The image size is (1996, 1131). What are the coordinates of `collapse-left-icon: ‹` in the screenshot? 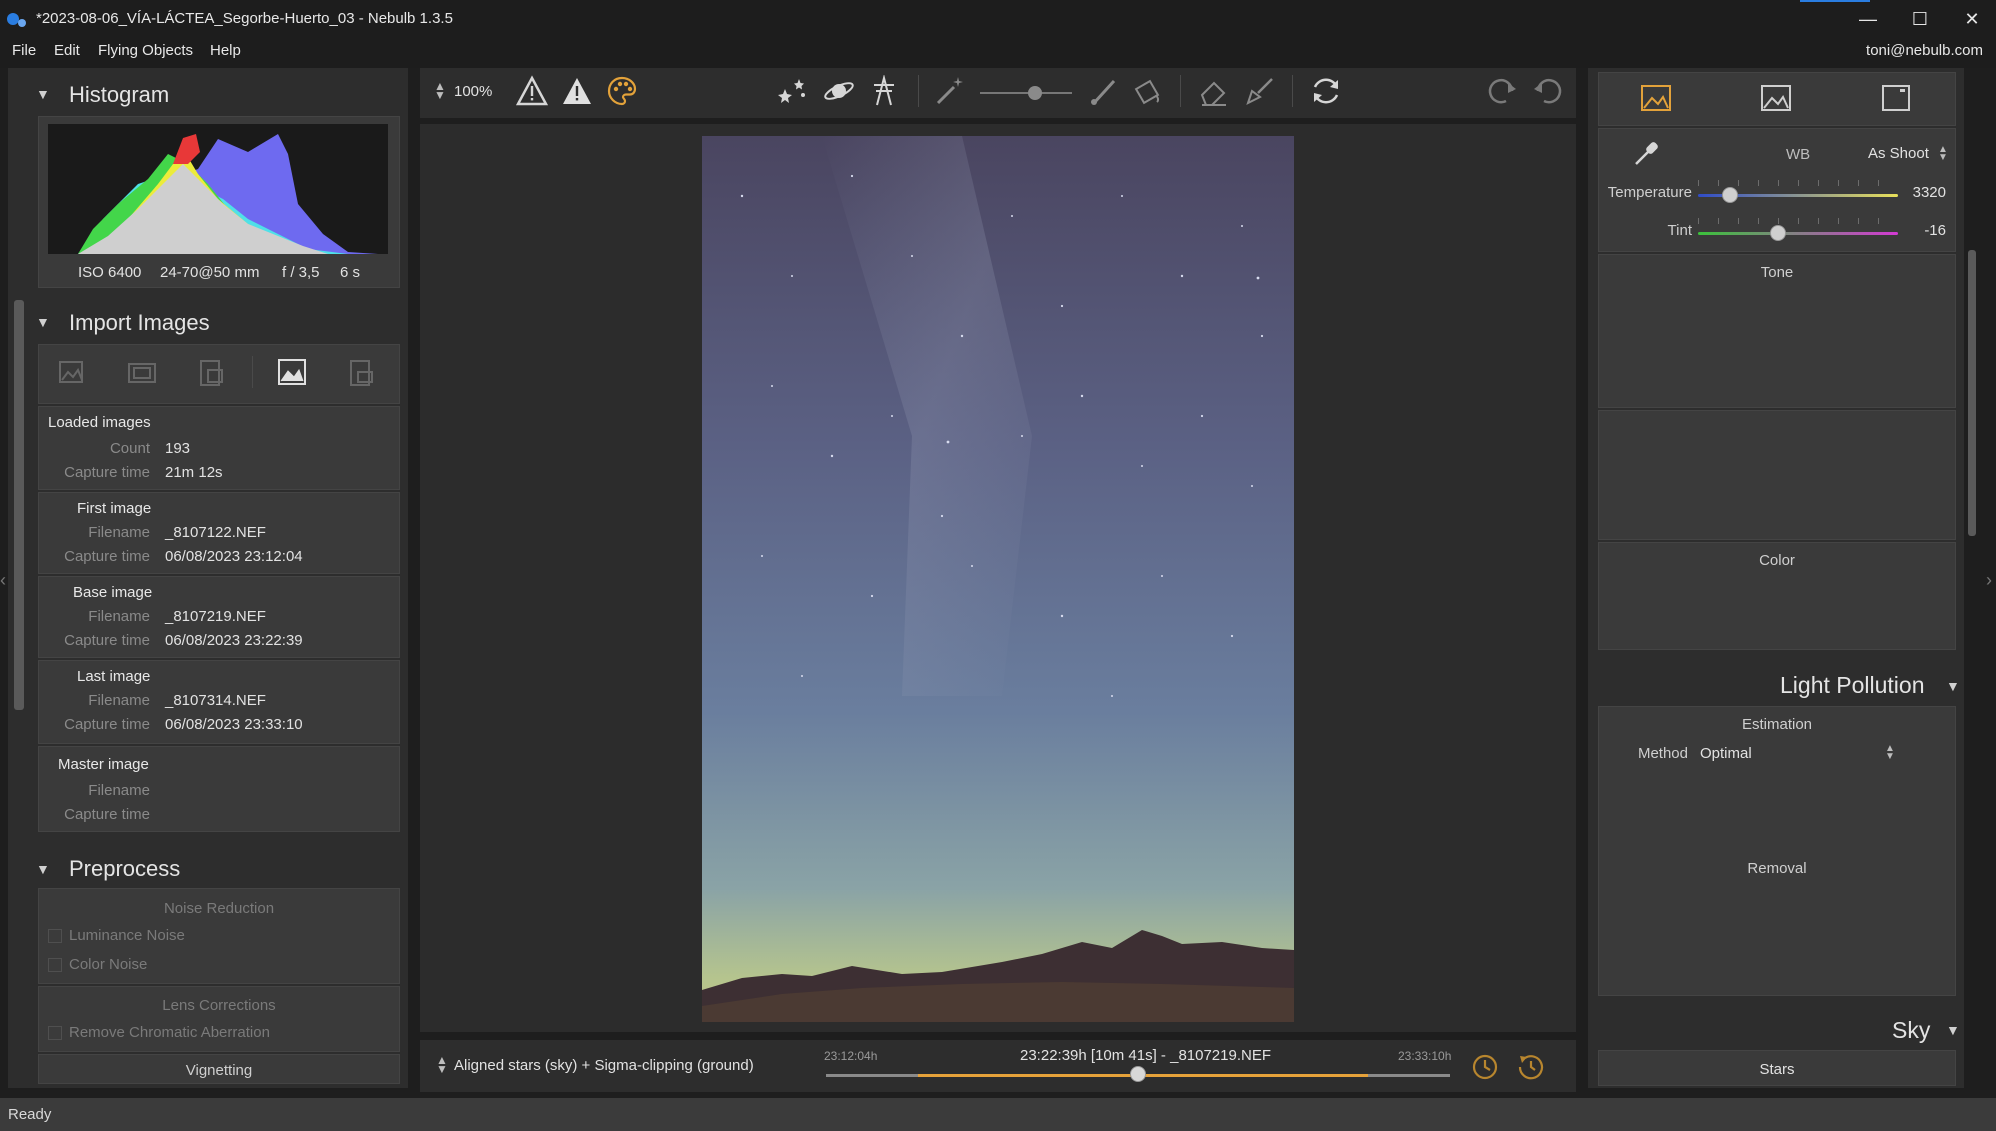 It's located at (4, 585).